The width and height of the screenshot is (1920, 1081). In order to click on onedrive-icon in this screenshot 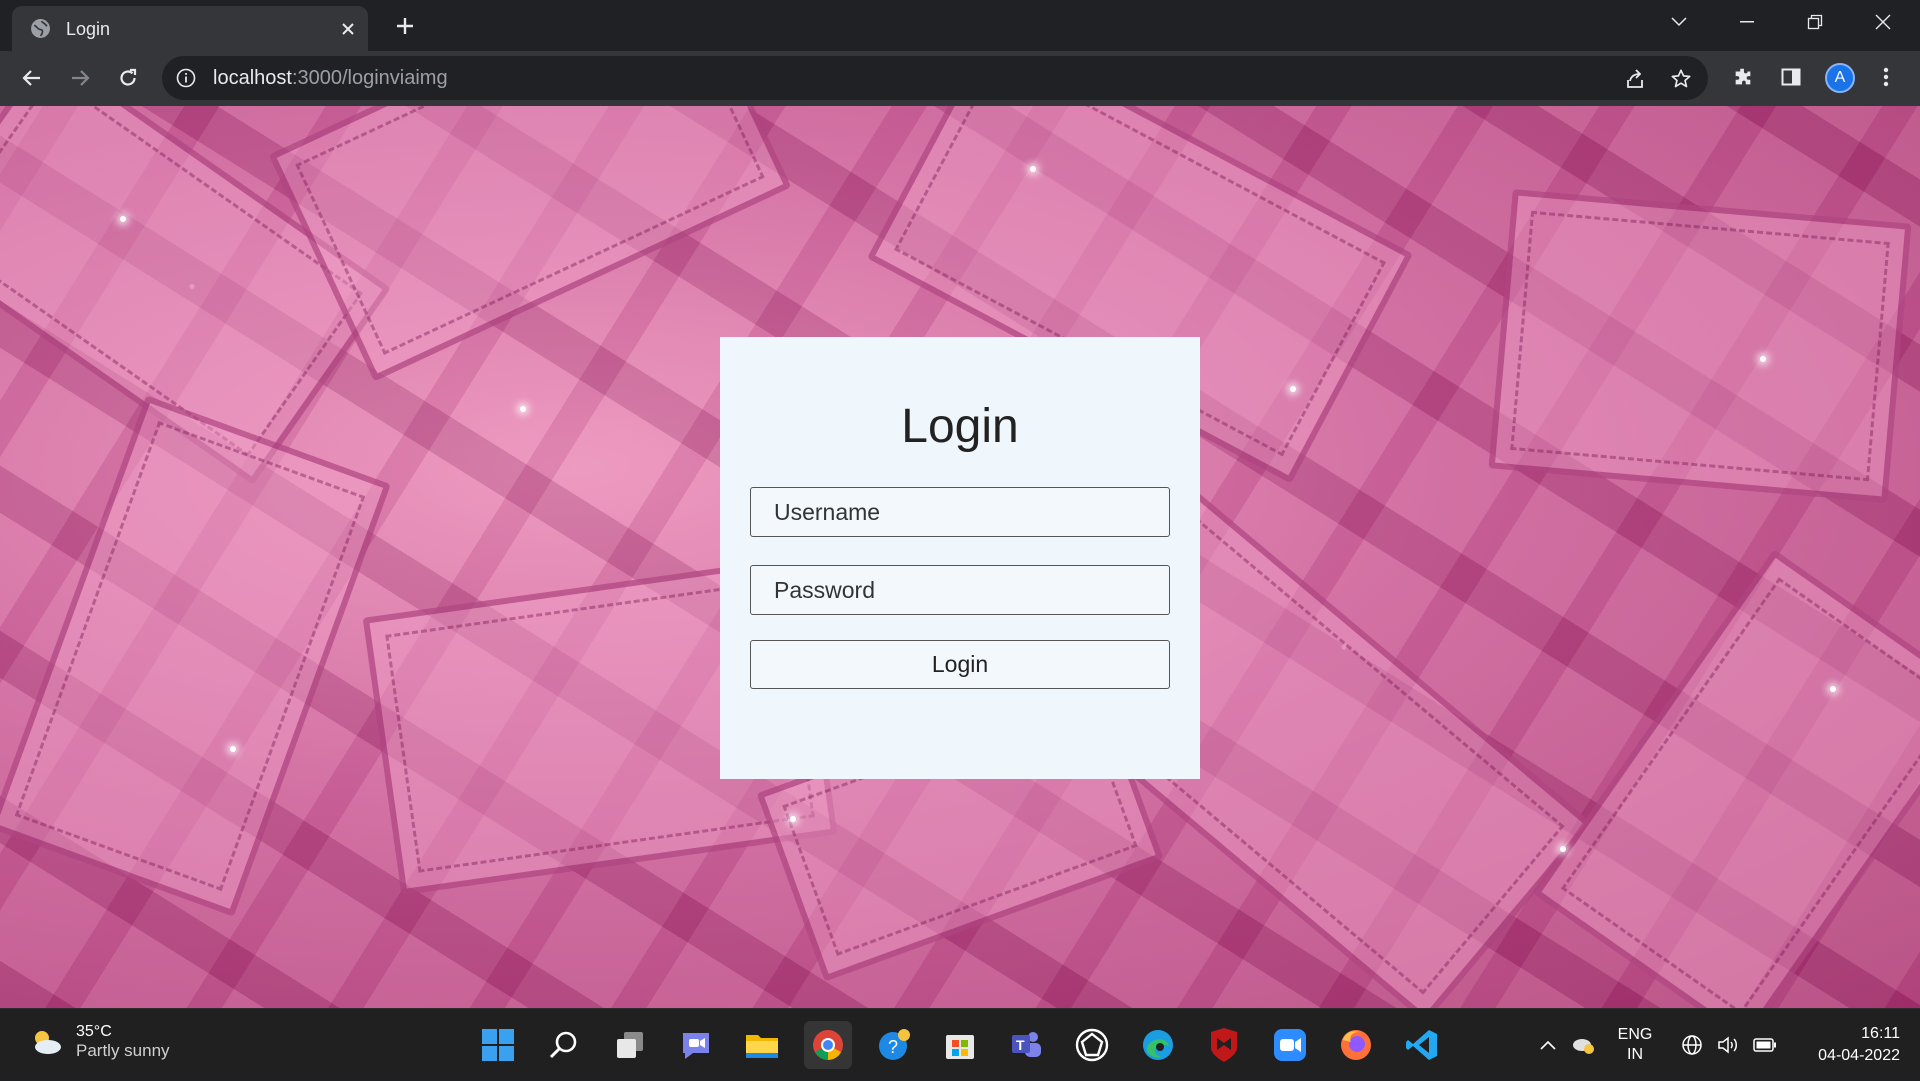, I will do `click(1583, 1045)`.